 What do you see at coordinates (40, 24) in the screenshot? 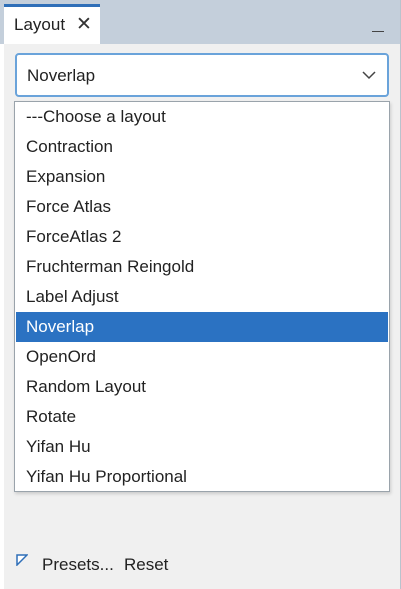
I see `tab-title: Layout` at bounding box center [40, 24].